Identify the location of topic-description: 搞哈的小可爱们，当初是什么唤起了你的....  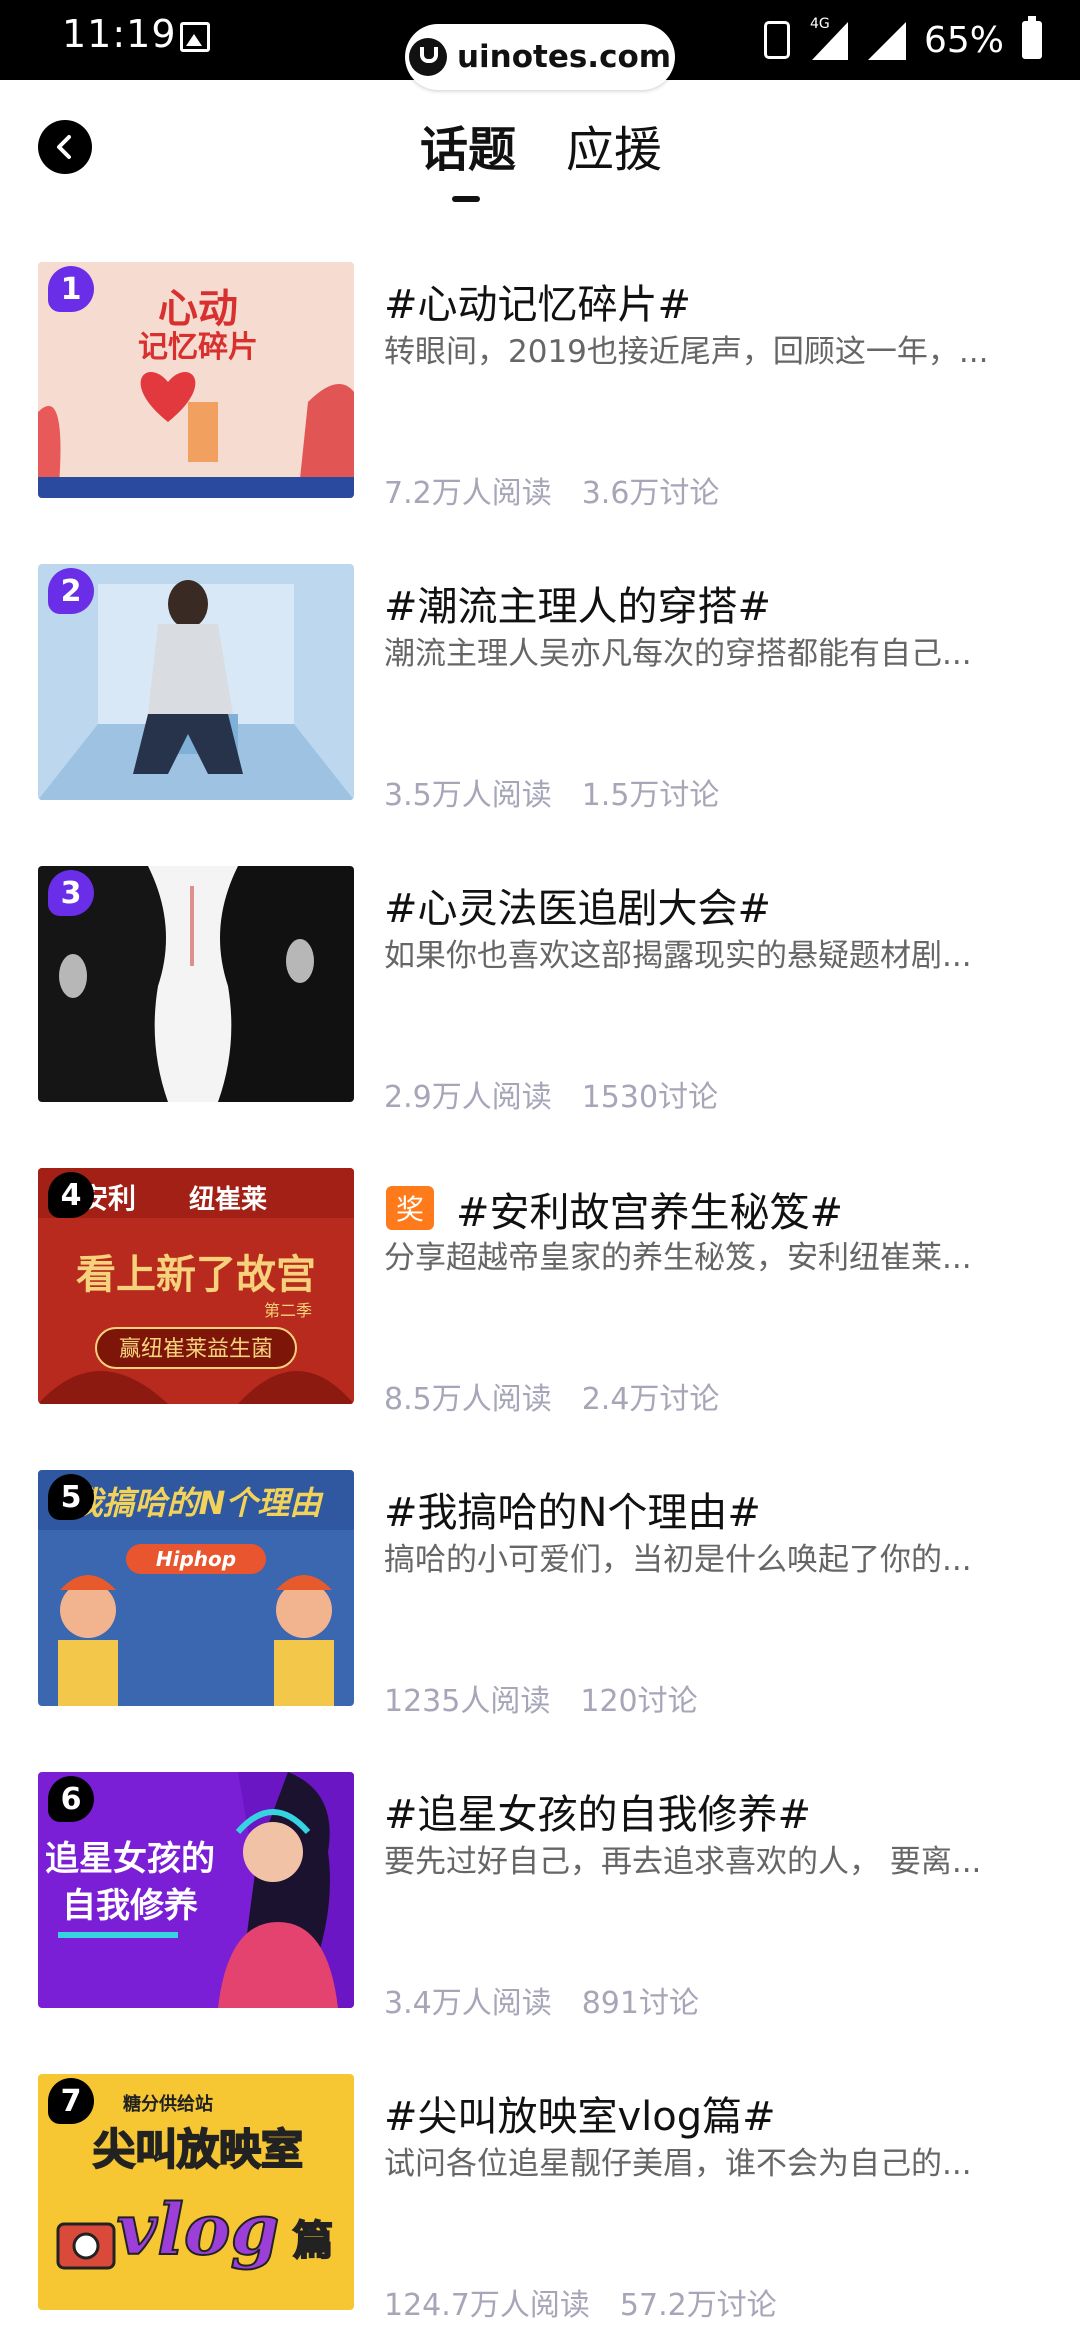
(678, 1560).